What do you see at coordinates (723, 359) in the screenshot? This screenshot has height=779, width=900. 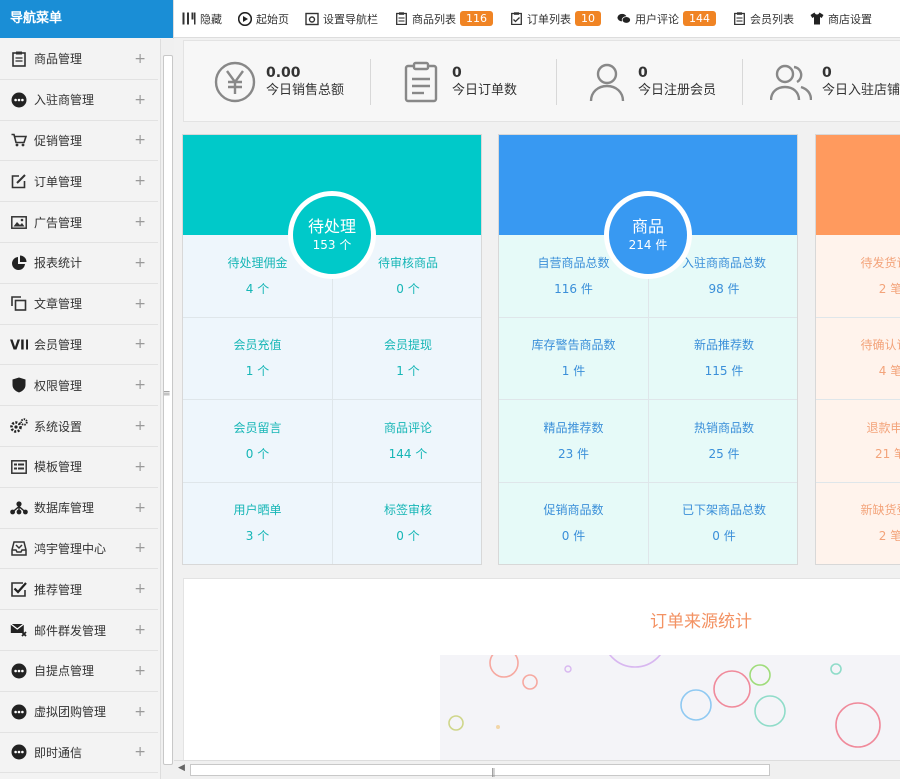 I see `card-cell: 新品推荐数 115 件` at bounding box center [723, 359].